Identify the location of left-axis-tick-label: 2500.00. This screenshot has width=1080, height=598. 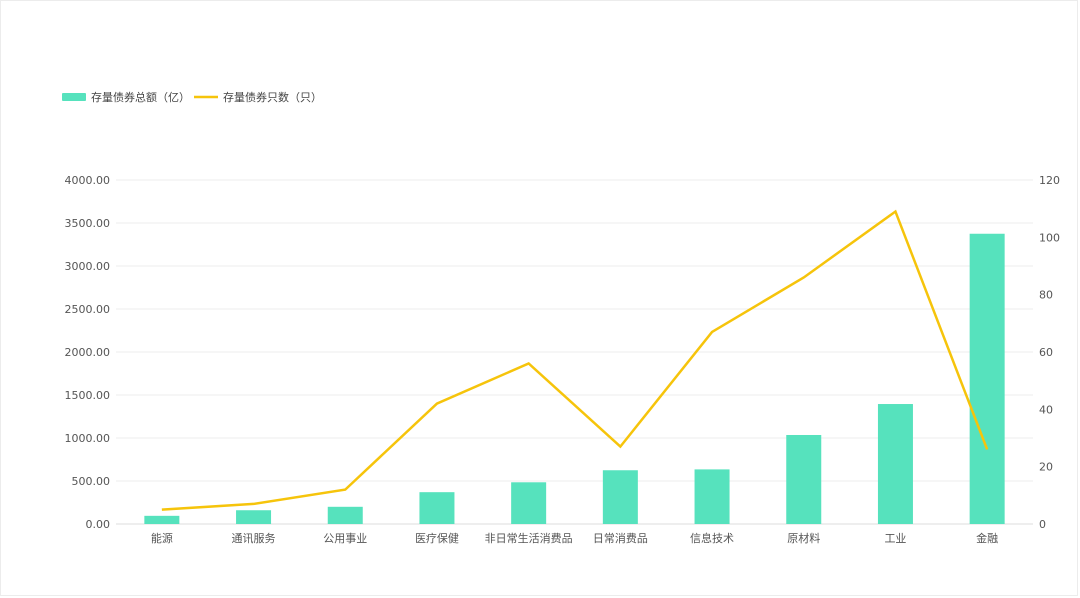
(88, 309).